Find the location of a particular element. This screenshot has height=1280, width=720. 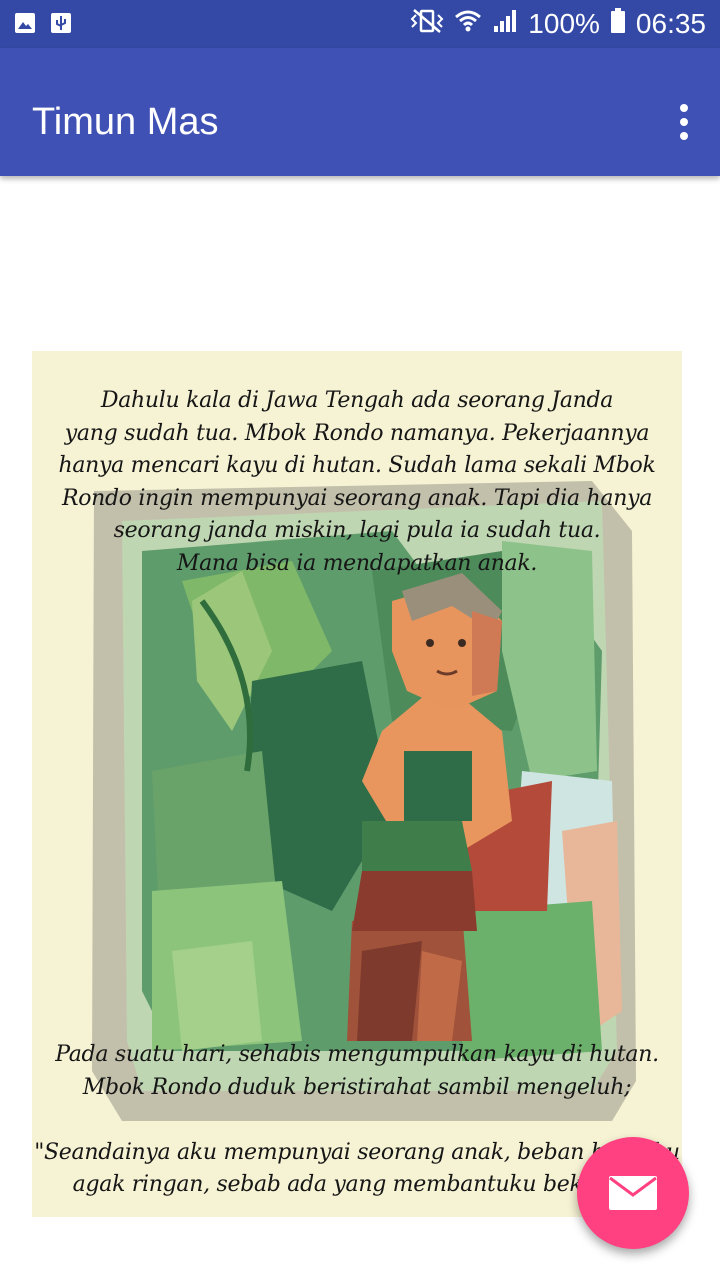

app-title: Timun Mas is located at coordinates (125, 122).